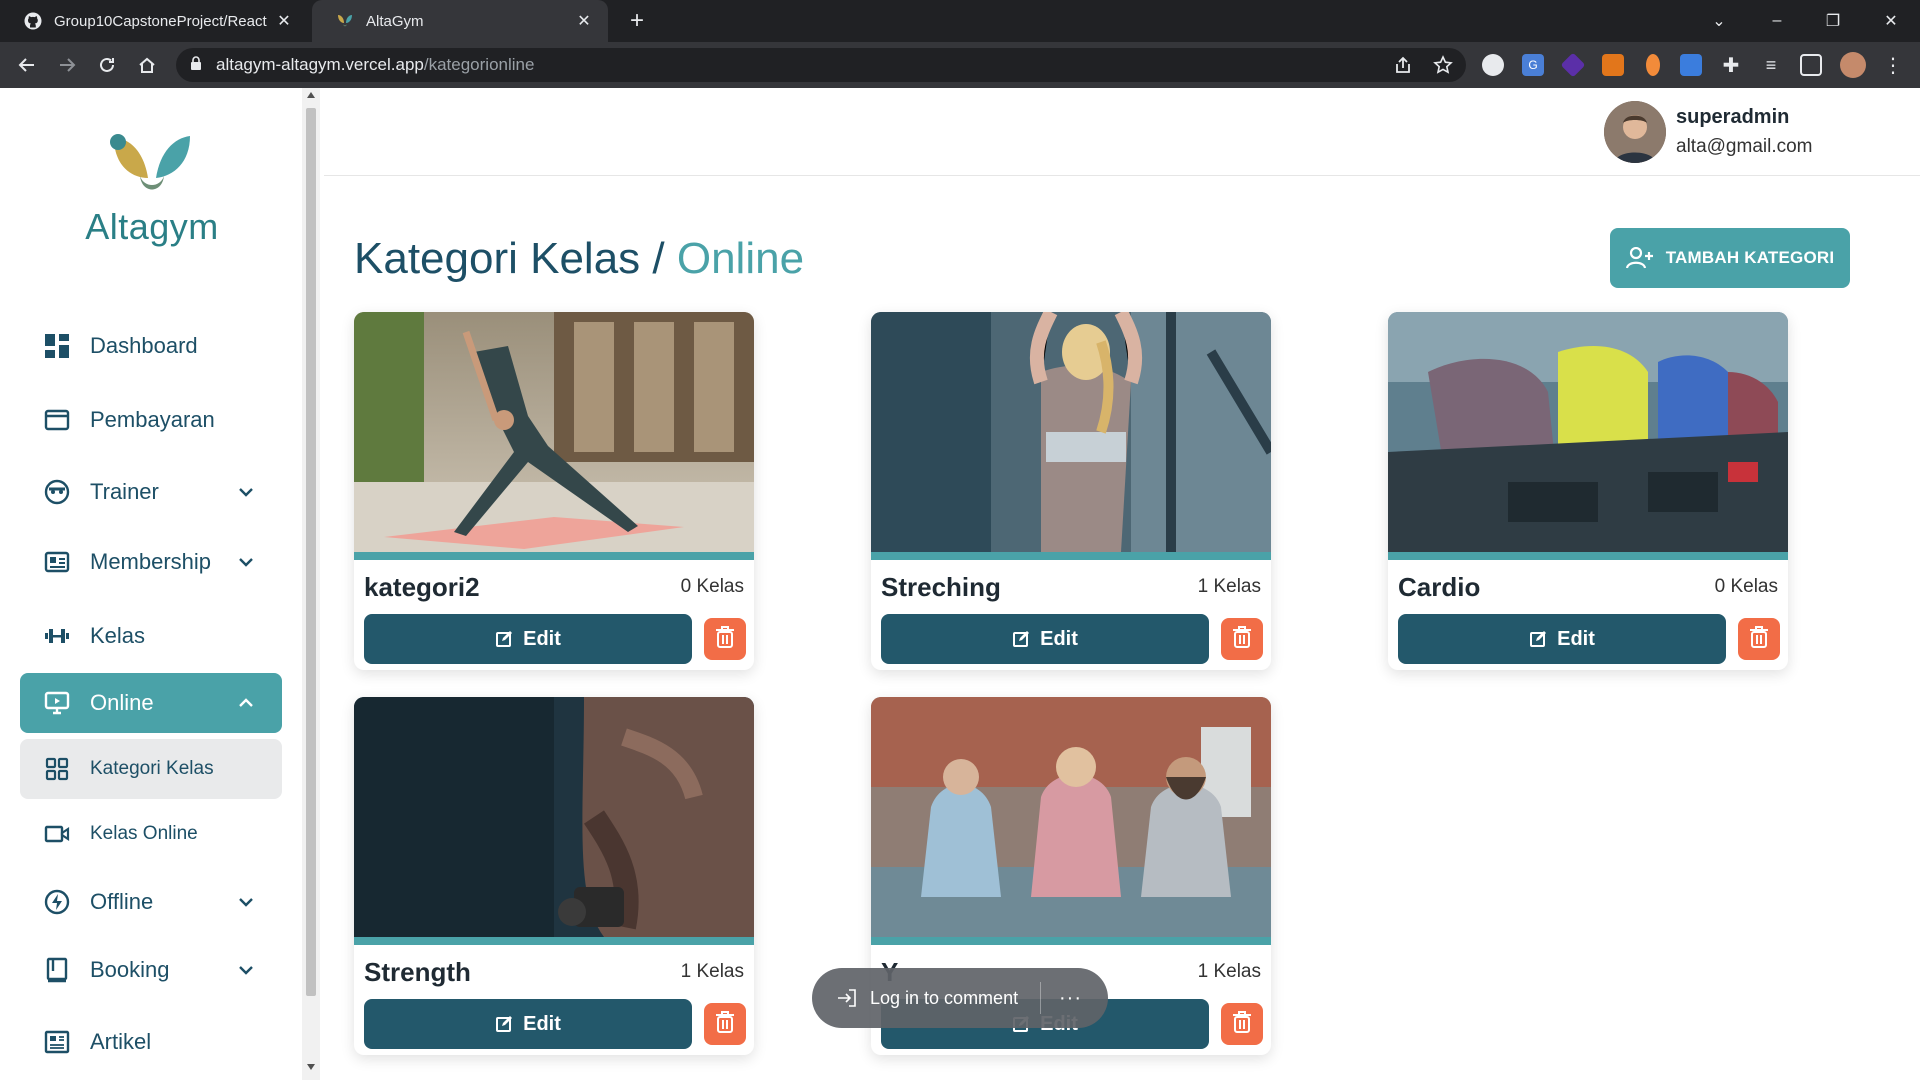 This screenshot has height=1080, width=1920. What do you see at coordinates (57, 492) in the screenshot?
I see `trainer-icon` at bounding box center [57, 492].